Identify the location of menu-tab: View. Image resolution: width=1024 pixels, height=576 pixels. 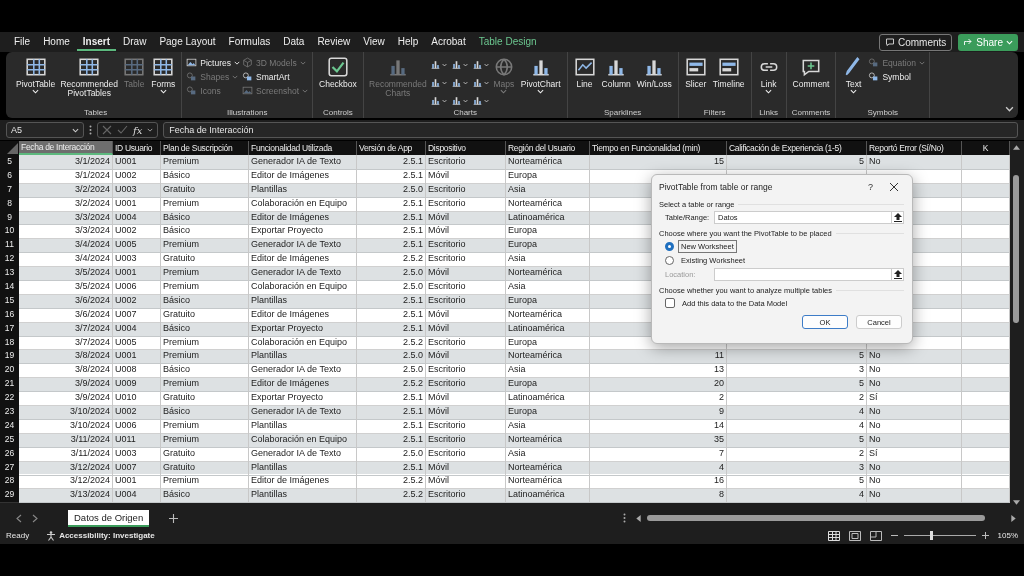
(374, 42).